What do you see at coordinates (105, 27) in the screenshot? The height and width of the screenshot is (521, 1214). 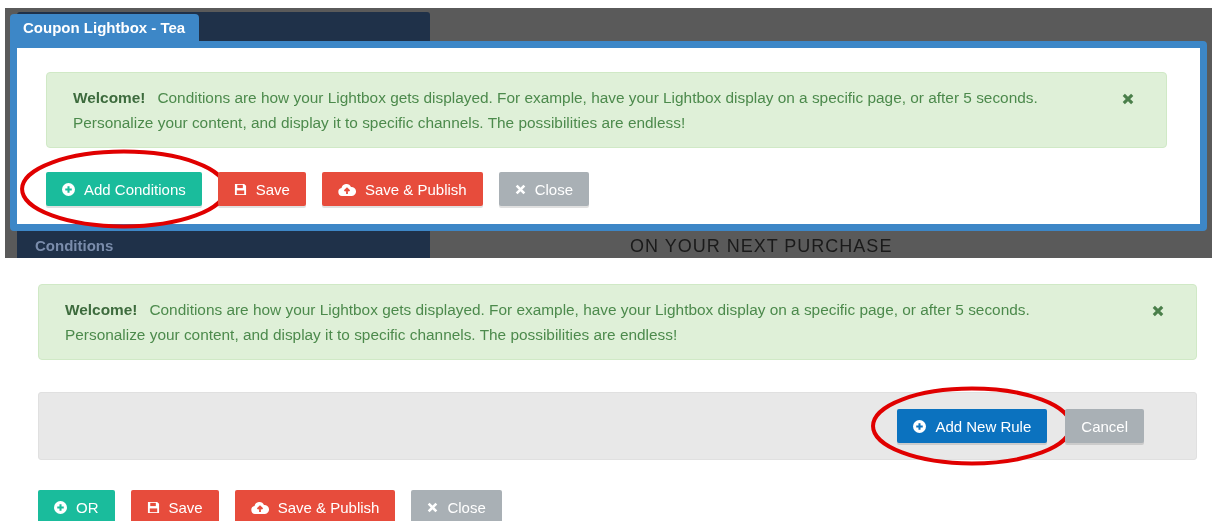 I see `modal-tab: Coupon Lightbox - Tea` at bounding box center [105, 27].